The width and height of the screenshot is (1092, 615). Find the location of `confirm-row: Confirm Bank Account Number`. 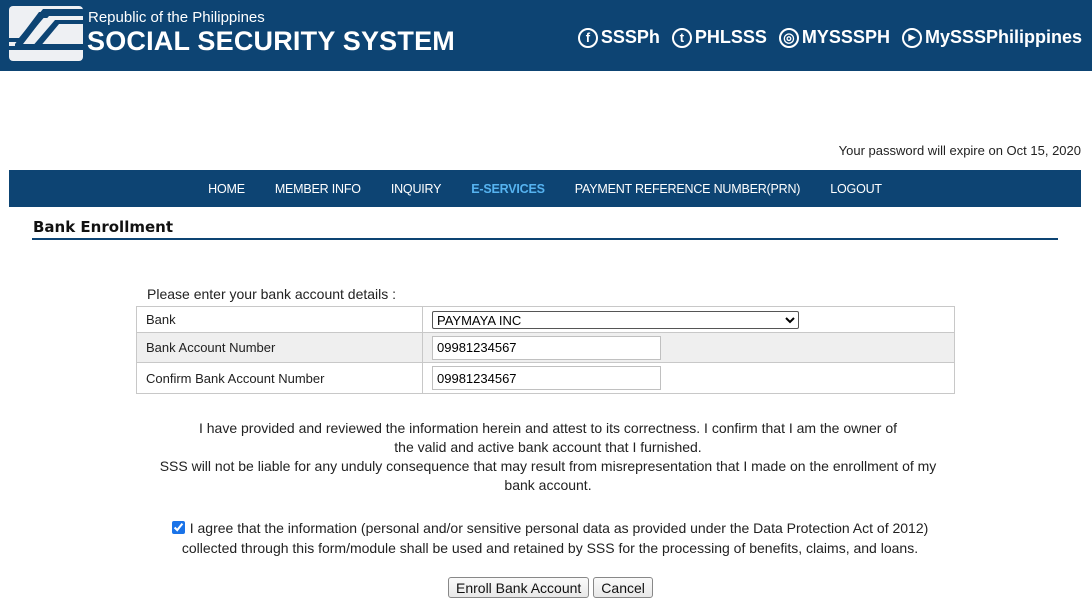

confirm-row: Confirm Bank Account Number is located at coordinates (545, 378).